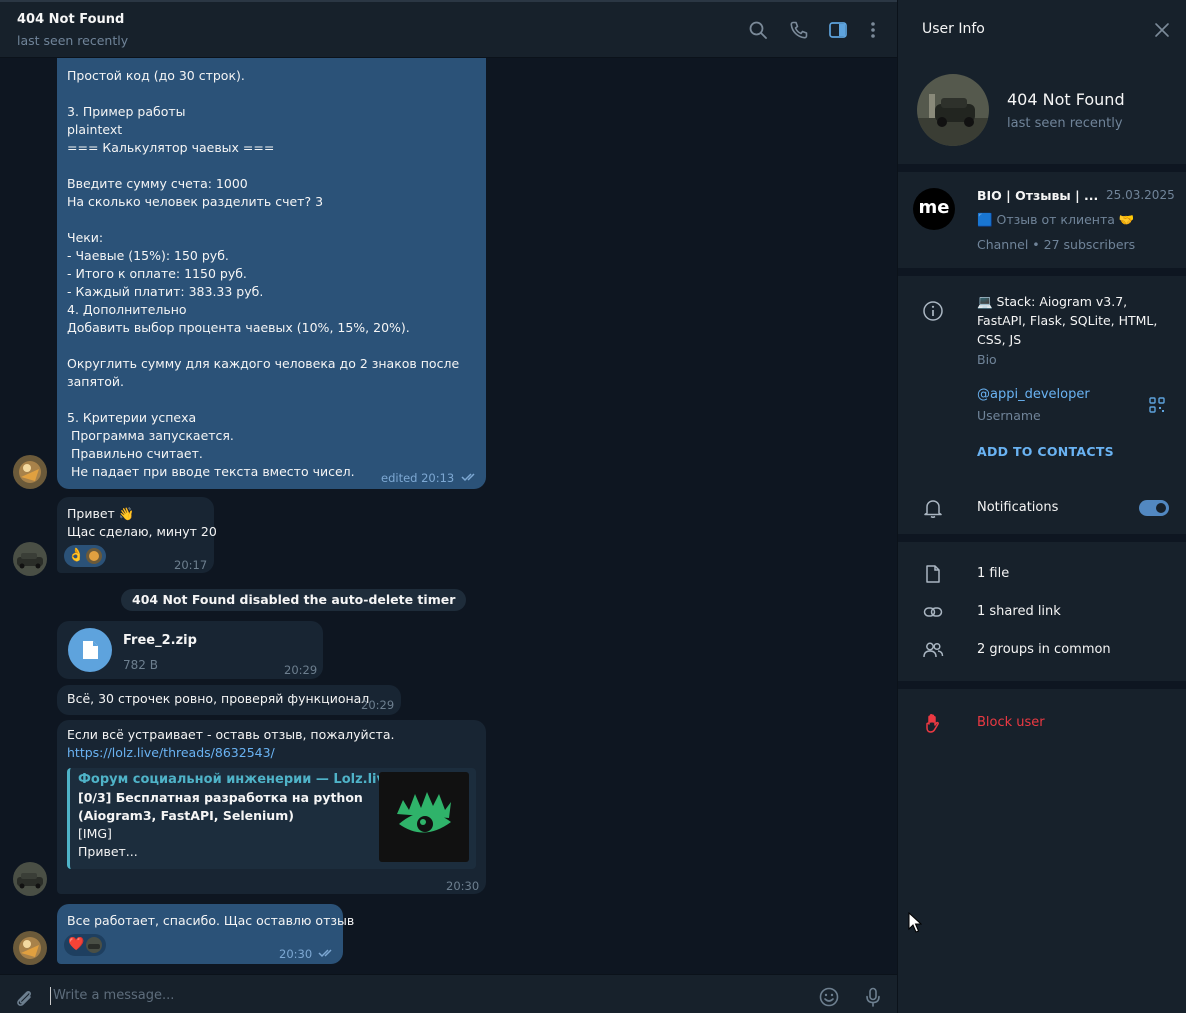 The height and width of the screenshot is (1013, 1186). I want to click on message-line: Простой код (до 30 строк)., so click(156, 75).